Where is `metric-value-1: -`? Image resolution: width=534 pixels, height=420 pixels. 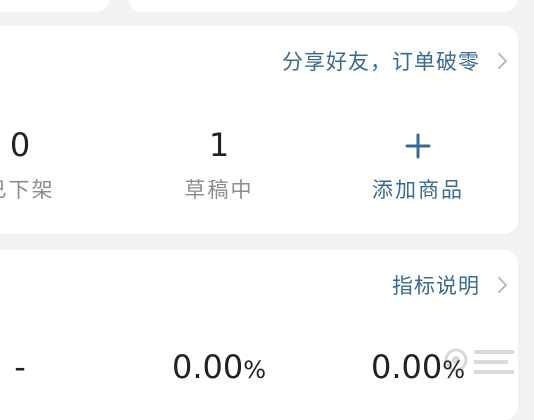
metric-value-1: - is located at coordinates (20, 367).